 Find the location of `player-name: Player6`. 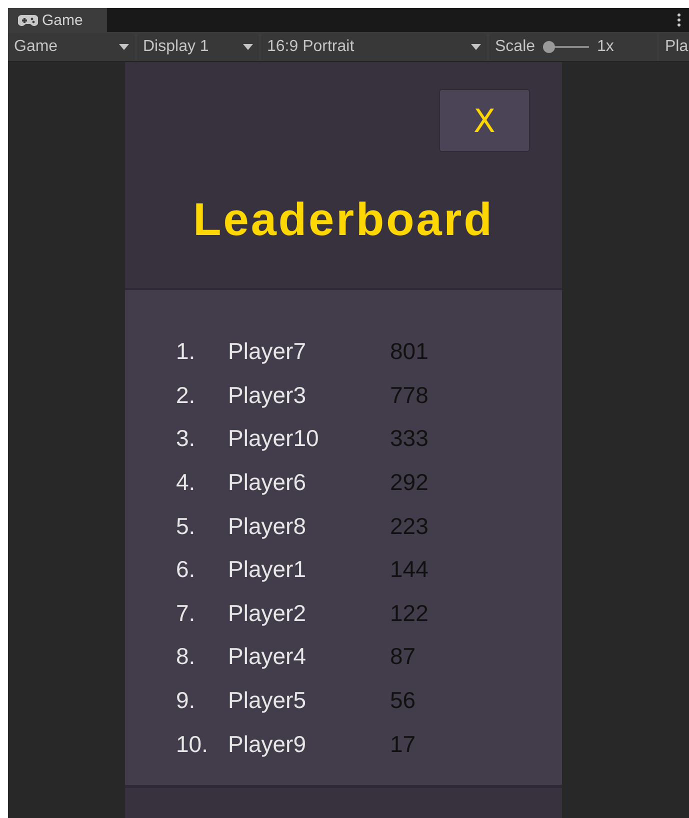

player-name: Player6 is located at coordinates (267, 482).